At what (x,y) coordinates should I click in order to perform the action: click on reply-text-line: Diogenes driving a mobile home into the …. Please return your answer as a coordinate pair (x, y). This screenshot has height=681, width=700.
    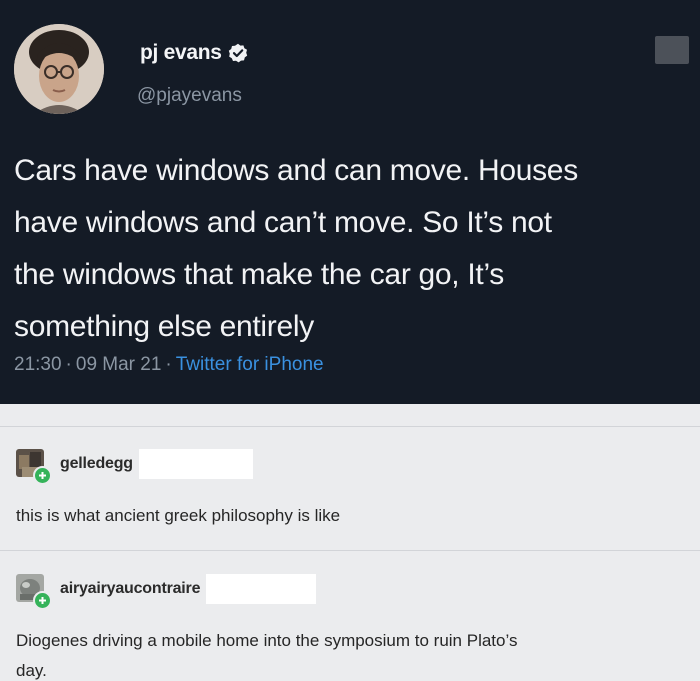
    Looking at the image, I should click on (267, 640).